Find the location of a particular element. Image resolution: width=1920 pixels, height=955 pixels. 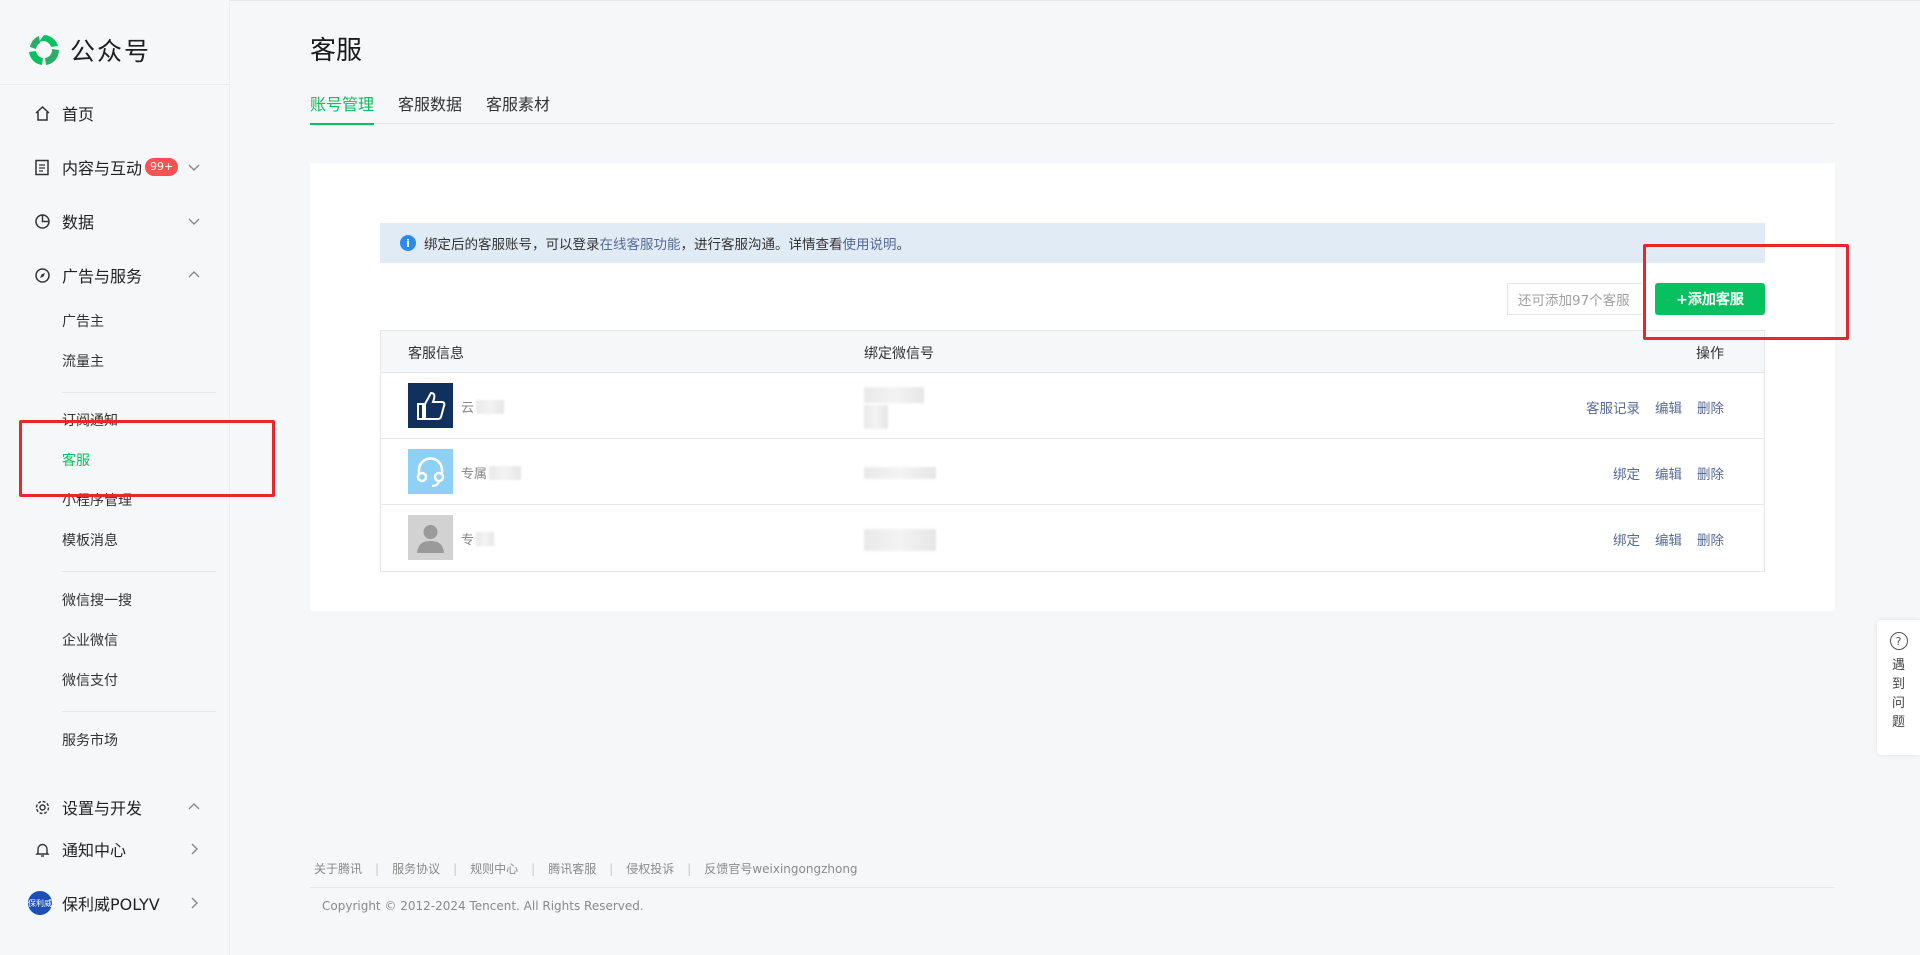

nav-data-label: 数据 is located at coordinates (78, 222).